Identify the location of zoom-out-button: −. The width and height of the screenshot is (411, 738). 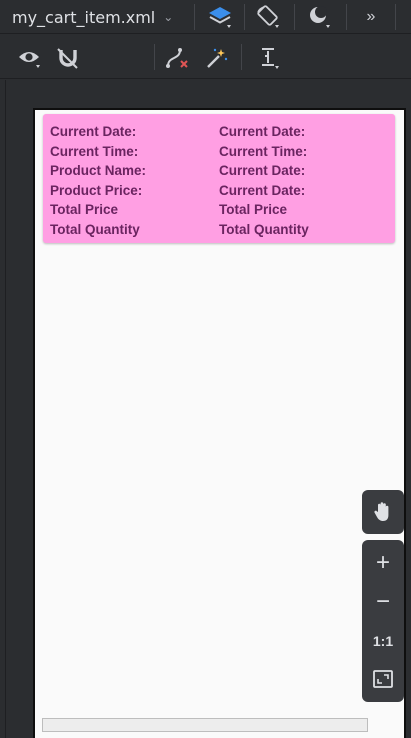
(383, 602).